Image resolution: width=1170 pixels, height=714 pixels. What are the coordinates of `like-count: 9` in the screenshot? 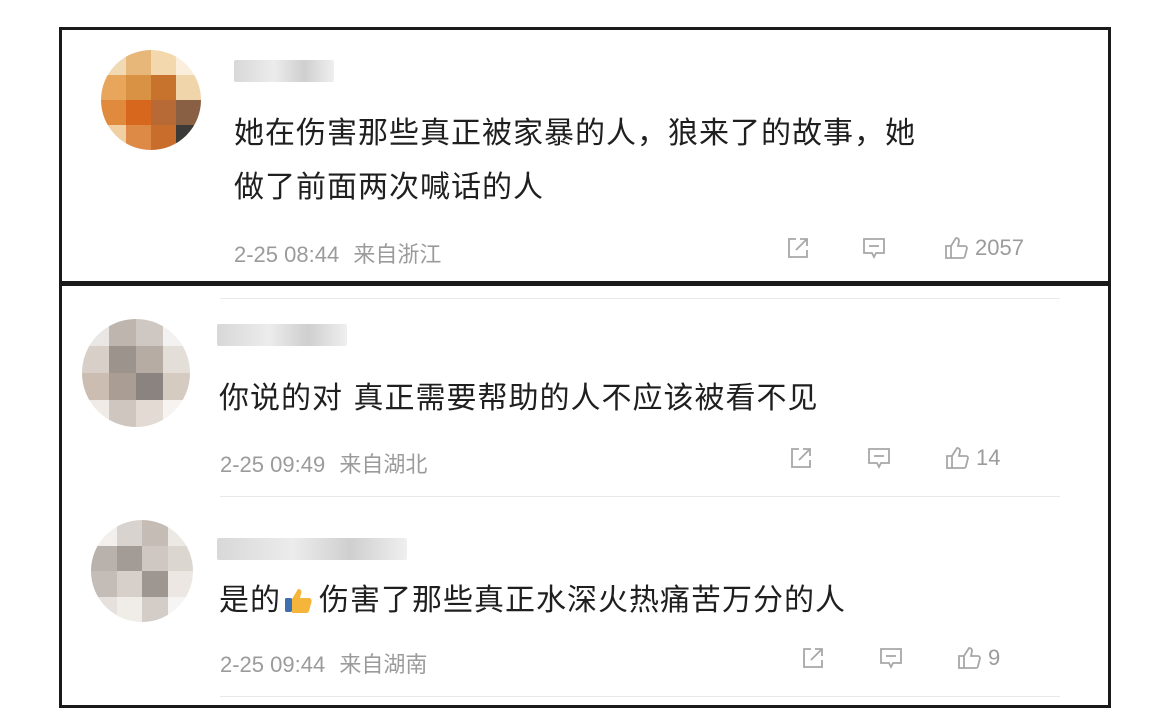 It's located at (994, 657).